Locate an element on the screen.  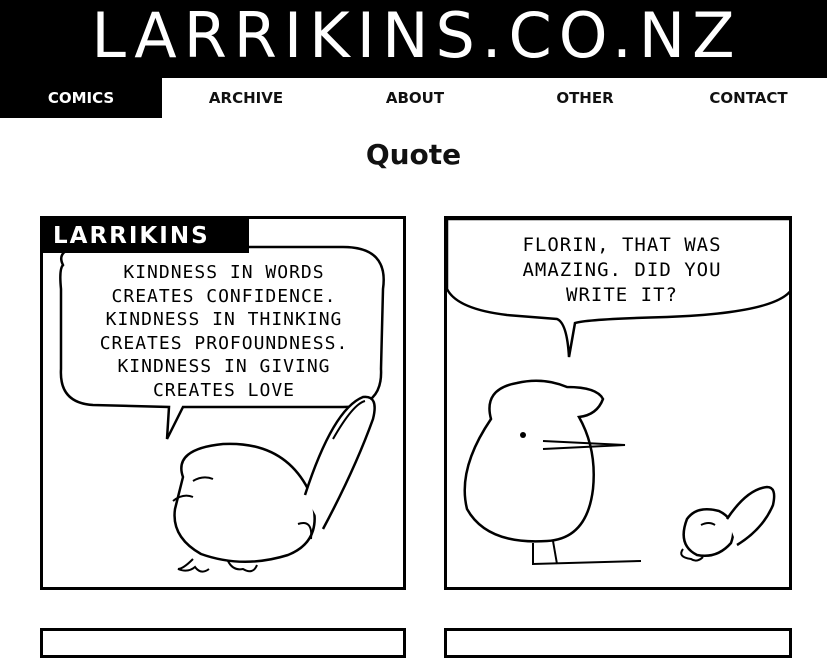
nav-archive: ARCHIVE is located at coordinates (246, 98).